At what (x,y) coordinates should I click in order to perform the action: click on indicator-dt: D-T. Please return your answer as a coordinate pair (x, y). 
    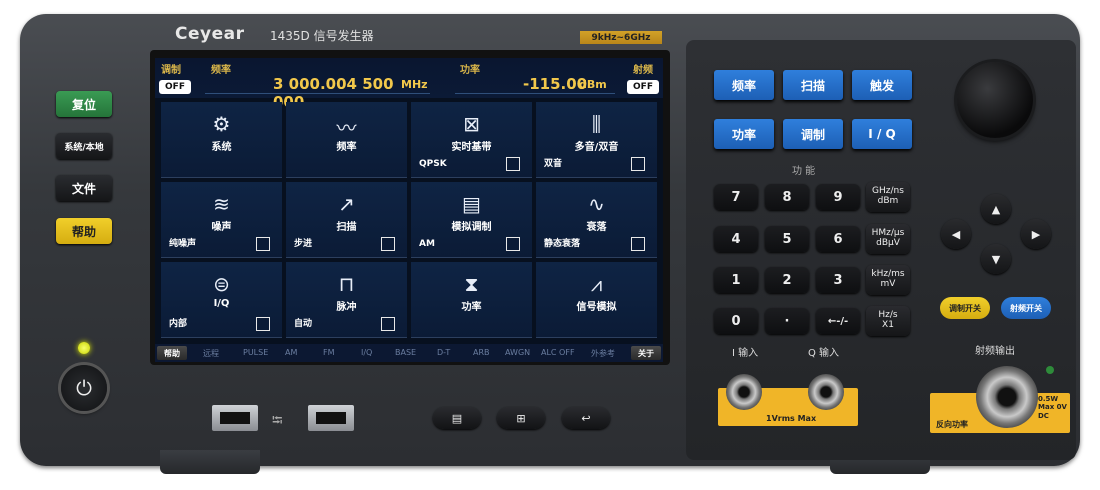
    Looking at the image, I should click on (444, 352).